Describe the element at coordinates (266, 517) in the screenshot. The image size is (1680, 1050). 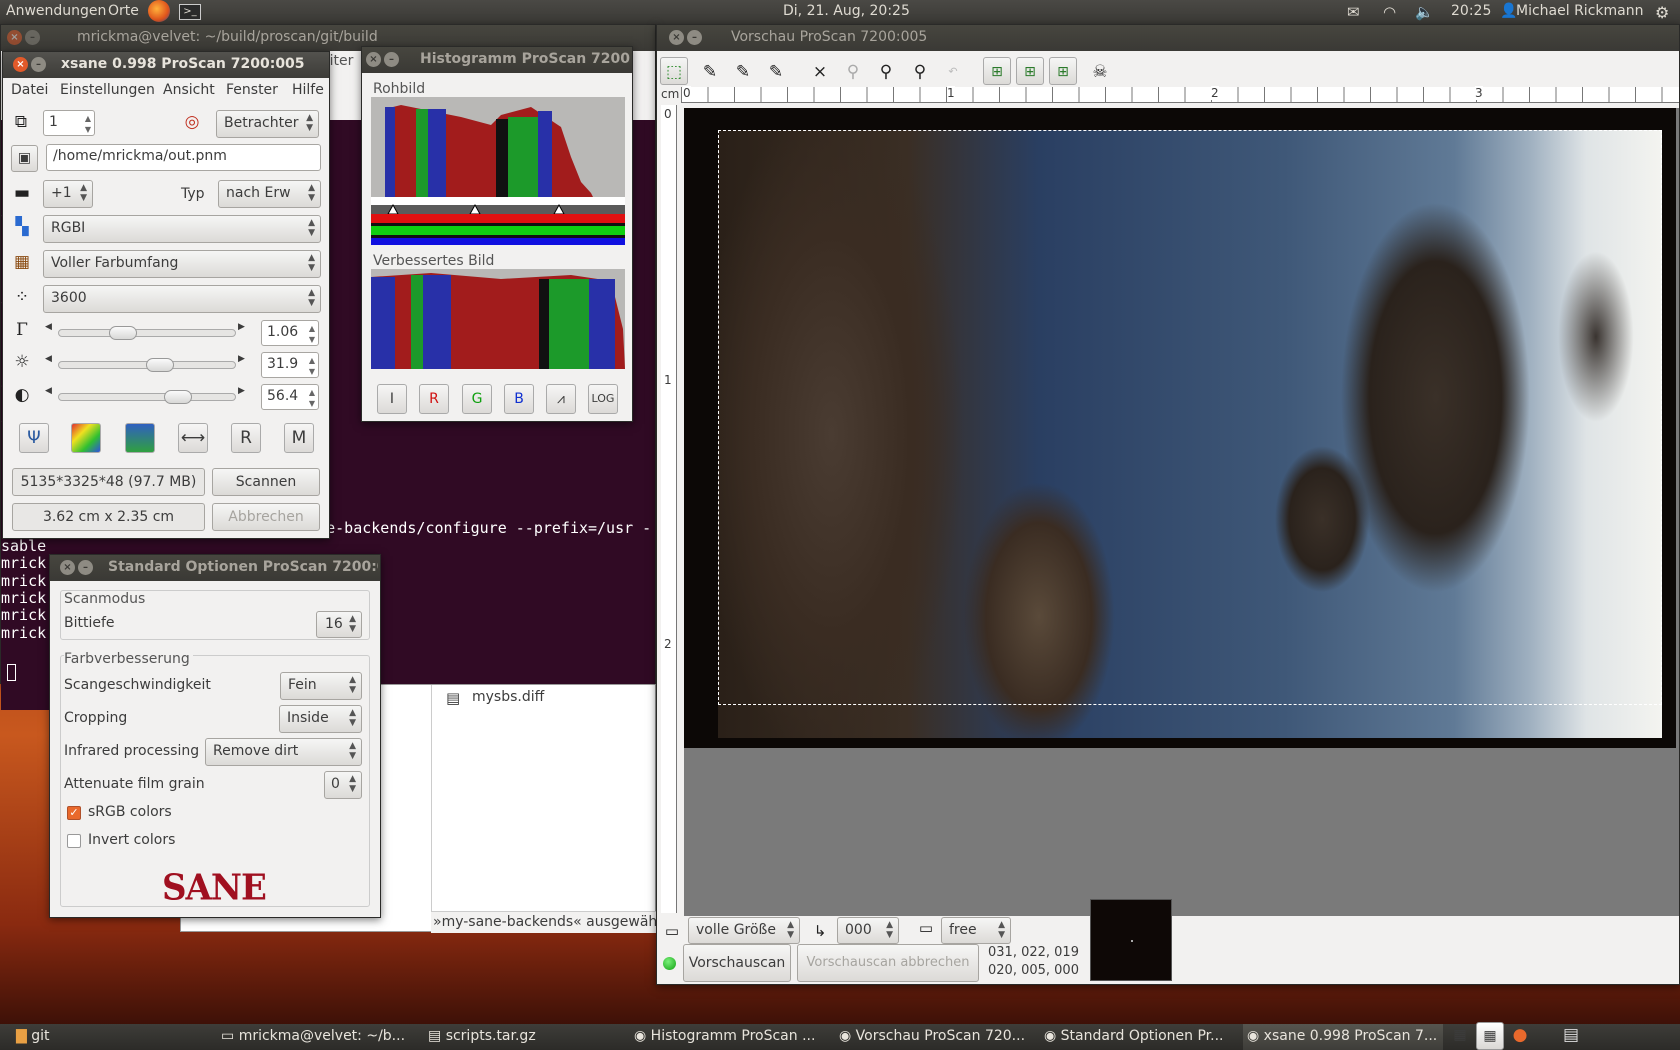
I see `cancel-button: Abbrechen` at that location.